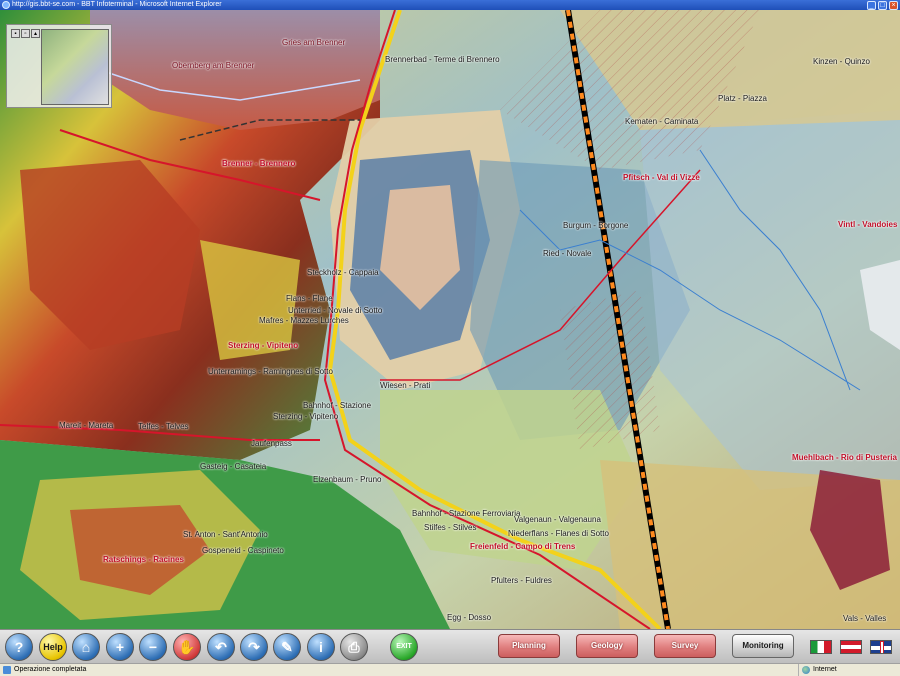  Describe the element at coordinates (287, 647) in the screenshot. I see `measure-icon: ✎` at that location.